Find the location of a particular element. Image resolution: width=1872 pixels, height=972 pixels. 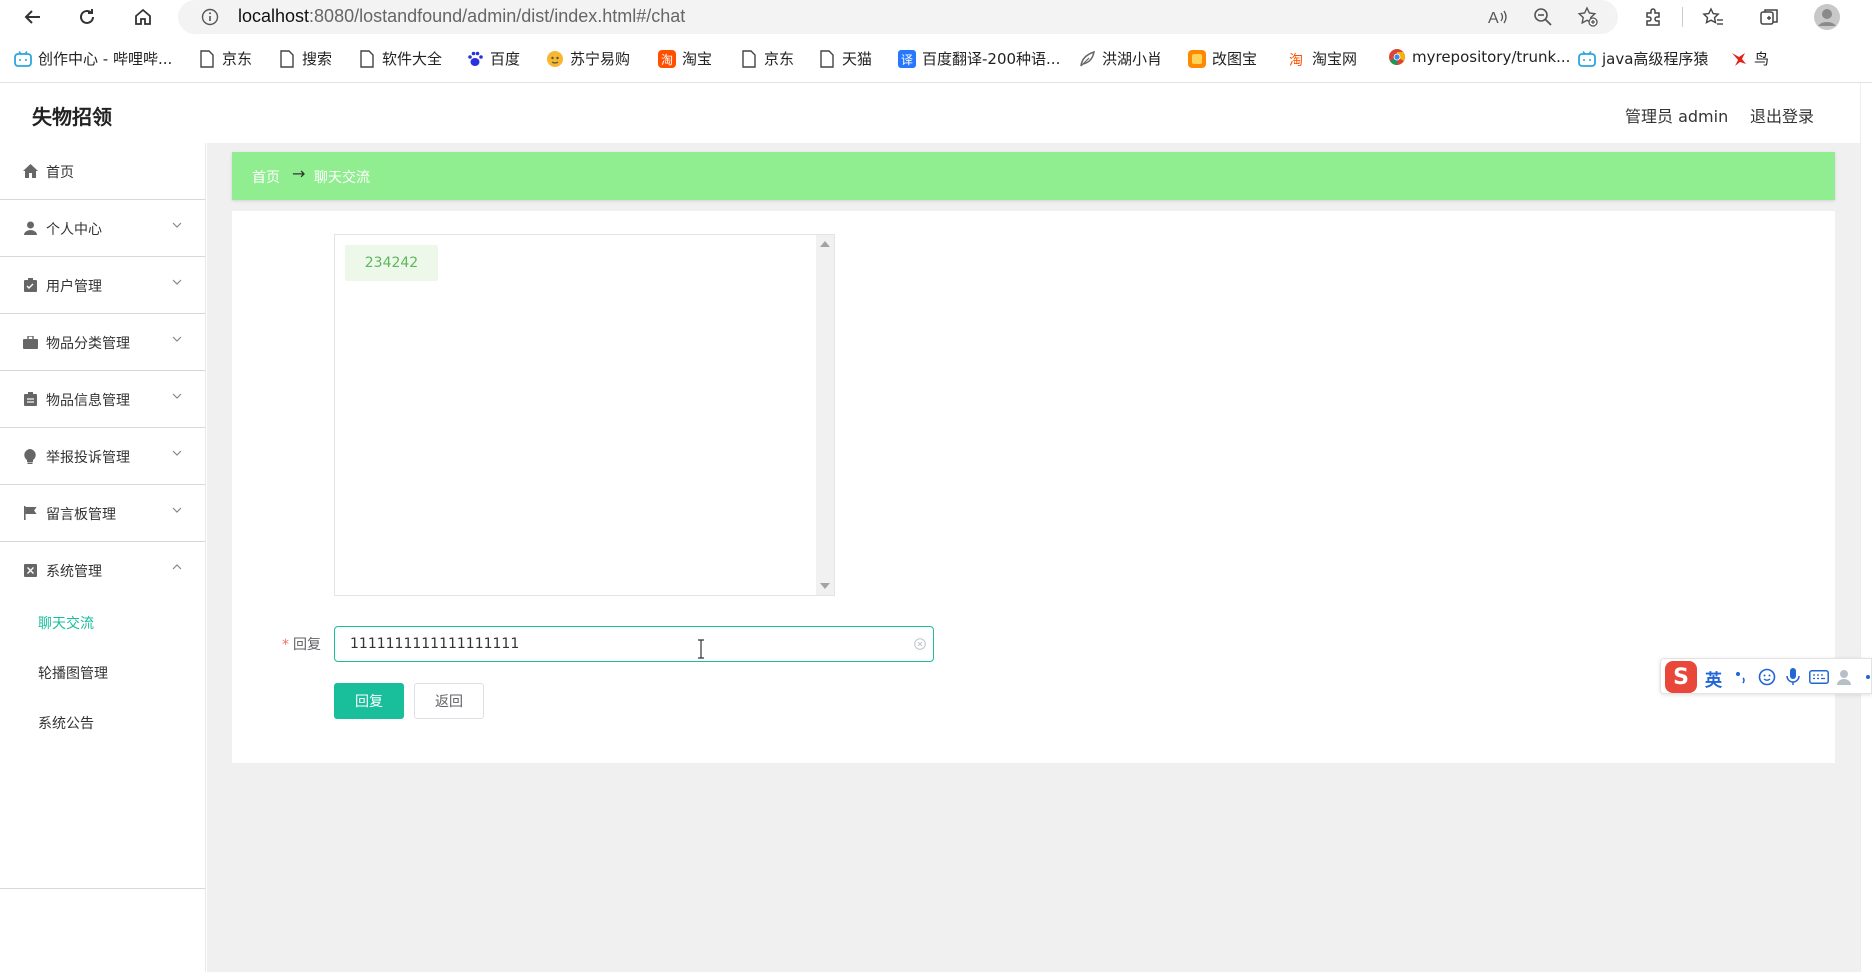

text-cursor-icon is located at coordinates (701, 649).